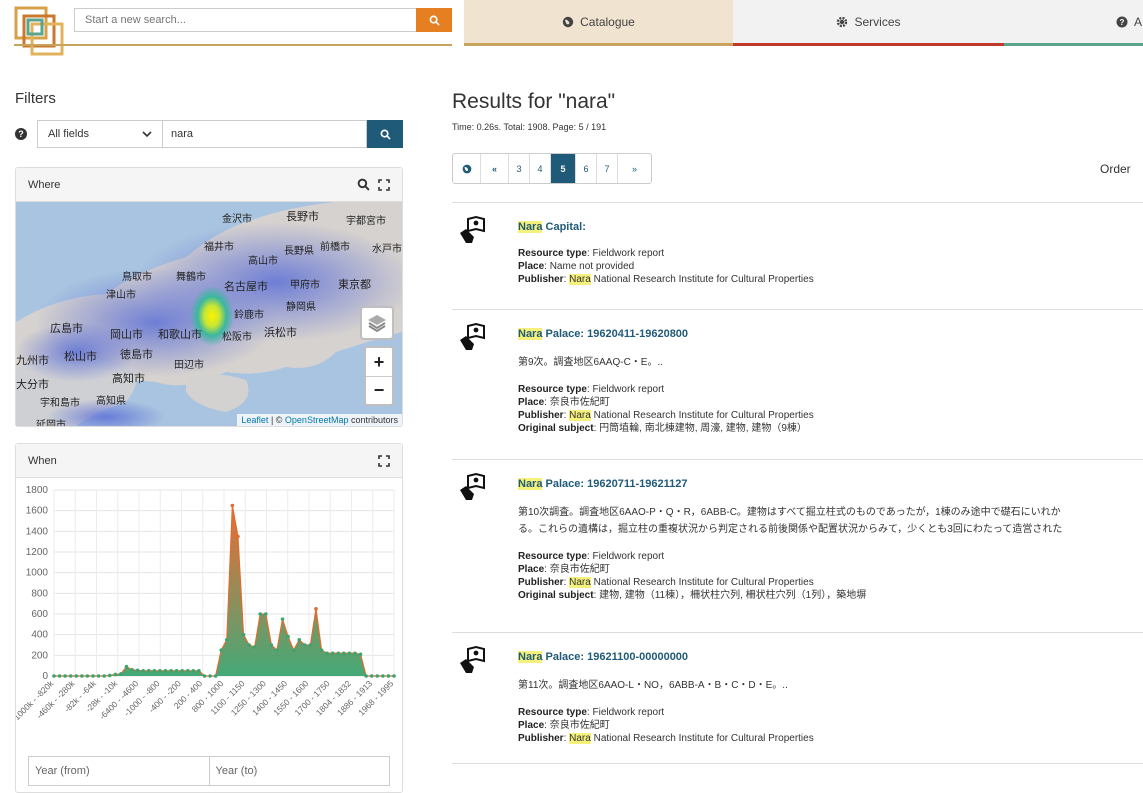 The height and width of the screenshot is (793, 1143). Describe the element at coordinates (579, 402) in the screenshot. I see `result-field-value: 奈良市佐紀町` at that location.